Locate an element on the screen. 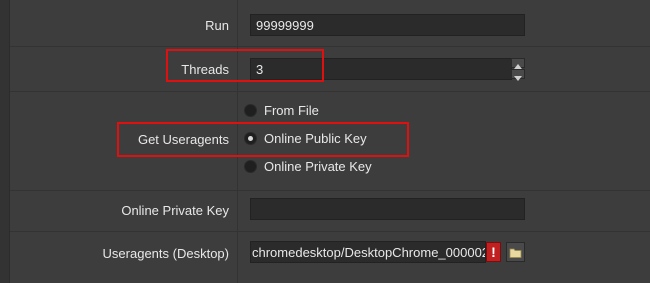 This screenshot has height=283, width=650. radio-online-private-key-button is located at coordinates (250, 166).